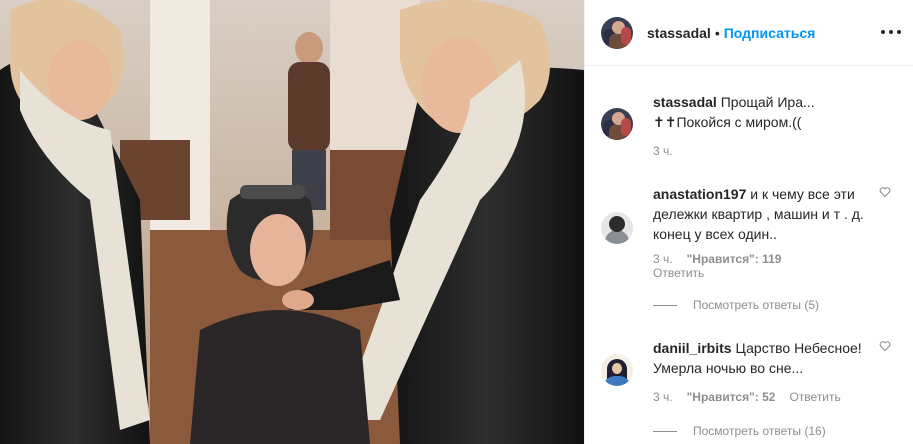 The height and width of the screenshot is (444, 913). What do you see at coordinates (756, 305) in the screenshot?
I see `view-replies-label: Посмотреть ответы (5)` at bounding box center [756, 305].